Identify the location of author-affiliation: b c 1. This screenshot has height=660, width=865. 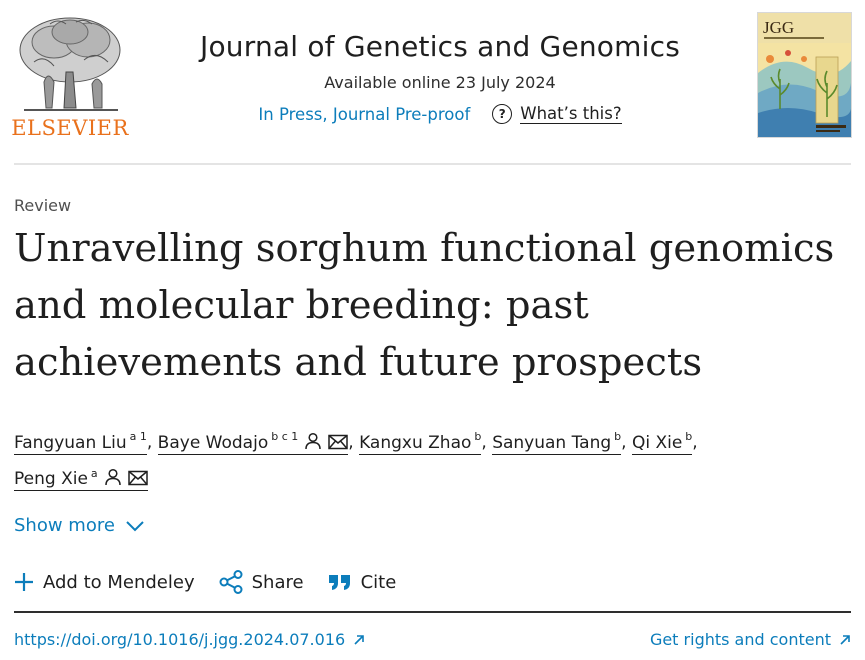
(285, 436).